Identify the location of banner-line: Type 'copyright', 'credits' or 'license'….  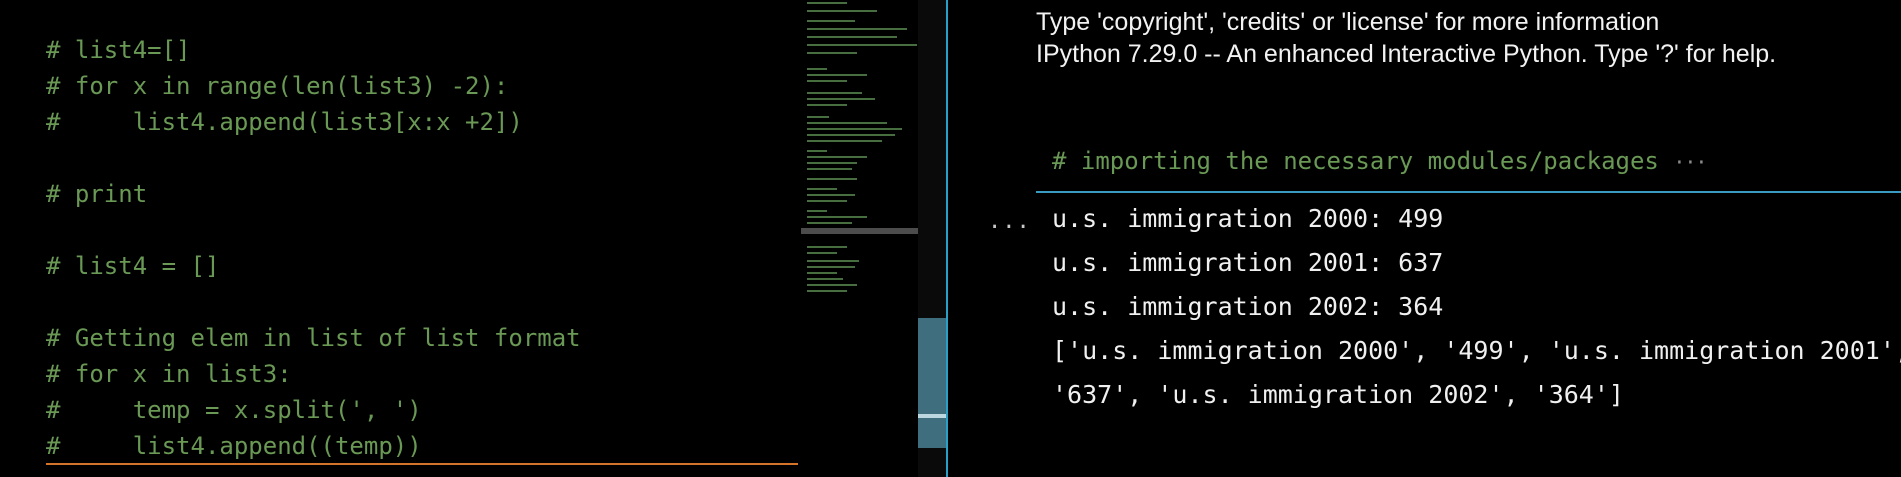
(1348, 22).